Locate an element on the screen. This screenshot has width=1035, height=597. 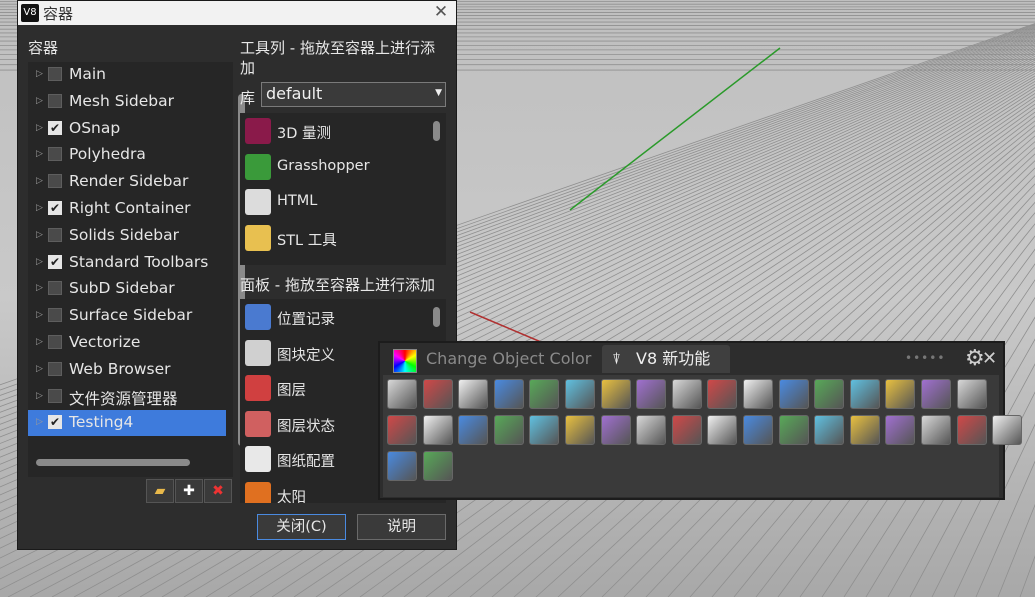
head-icon is located at coordinates (686, 394).